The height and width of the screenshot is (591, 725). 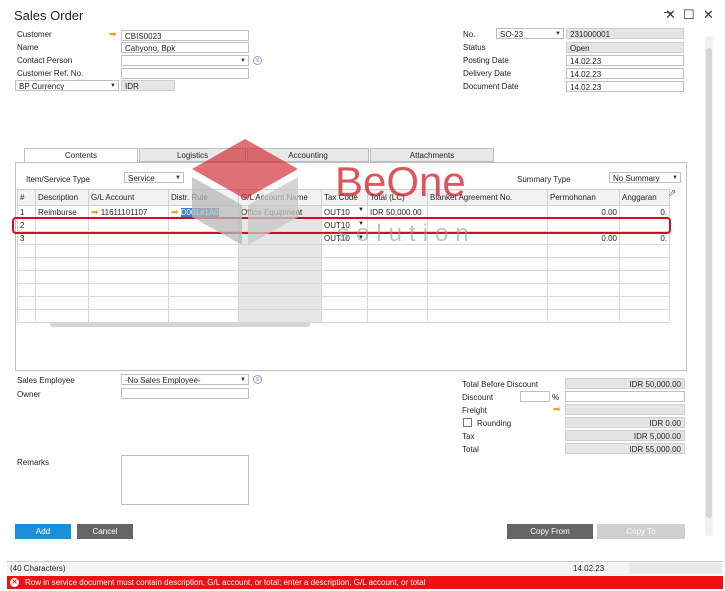 I want to click on delivery-date-label: Delivery Date, so click(x=487, y=73).